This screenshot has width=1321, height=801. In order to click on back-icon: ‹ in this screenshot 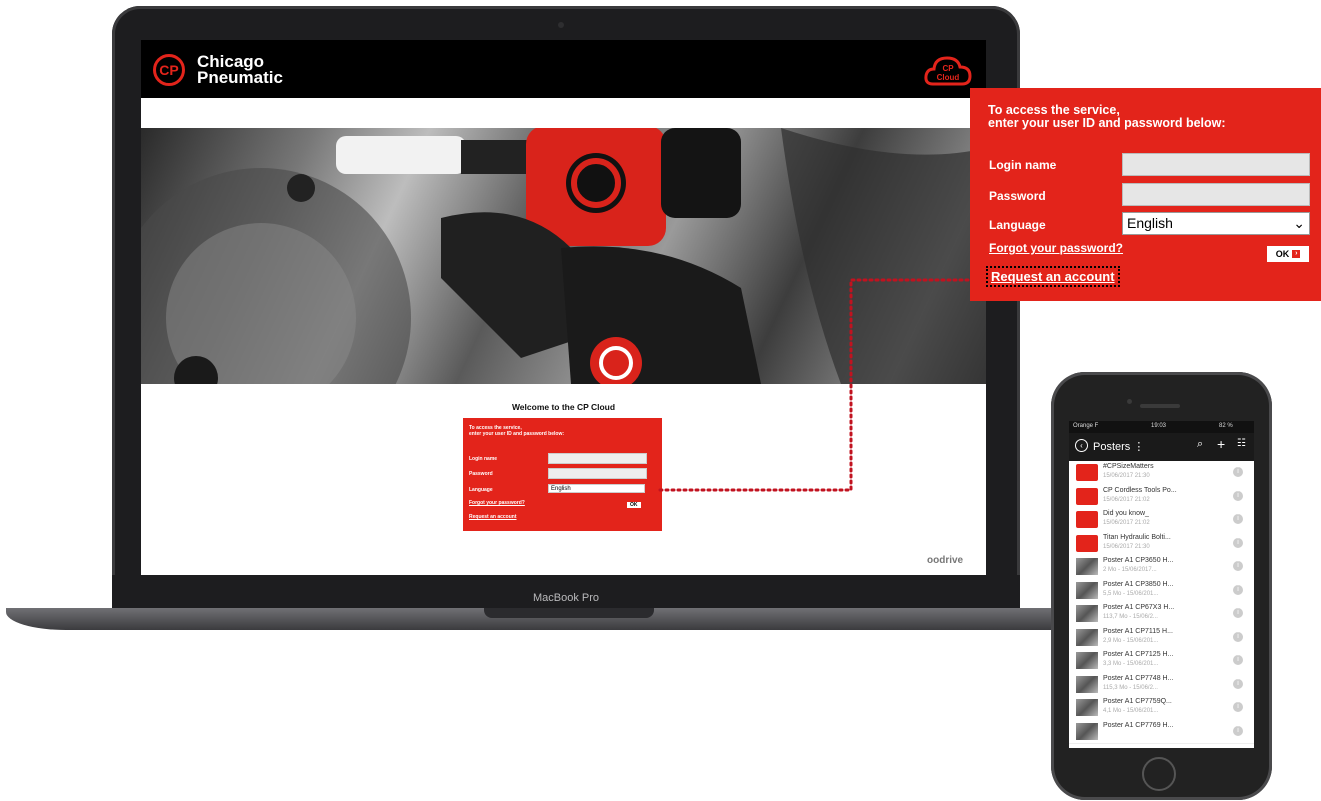, I will do `click(1081, 445)`.